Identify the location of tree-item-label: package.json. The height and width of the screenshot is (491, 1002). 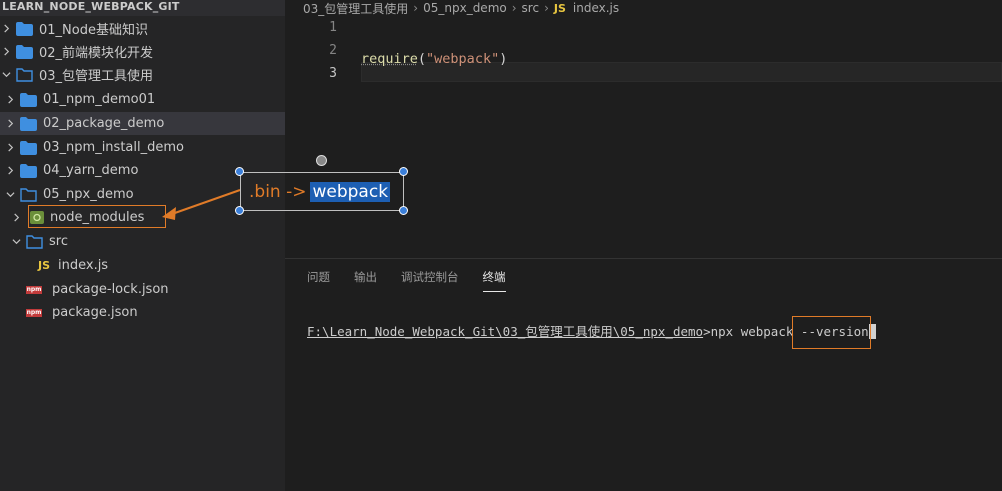
(95, 312).